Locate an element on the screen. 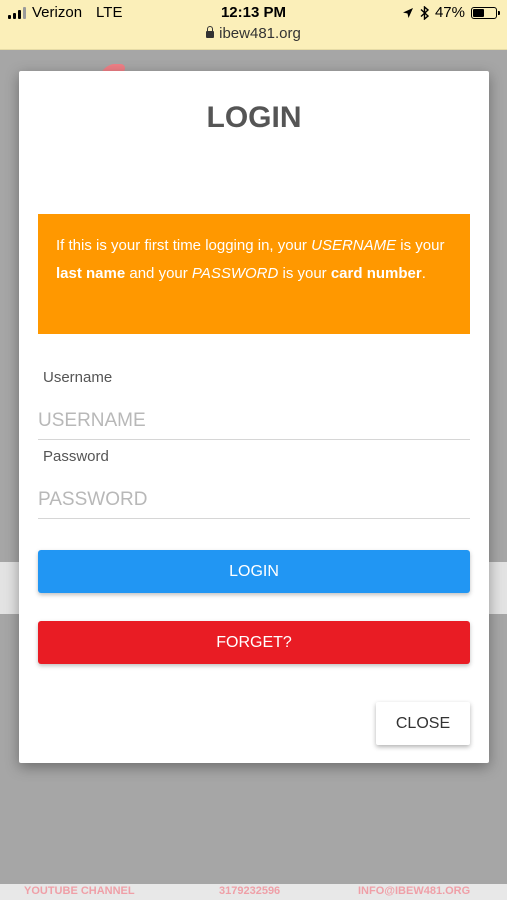 The height and width of the screenshot is (900, 507). footer-phone: 3179232596 is located at coordinates (250, 891).